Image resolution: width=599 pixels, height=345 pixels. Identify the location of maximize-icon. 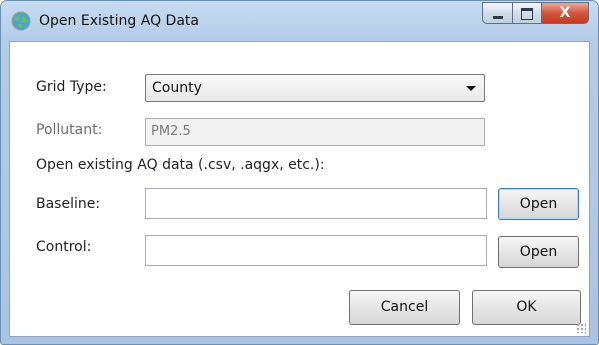
(527, 14).